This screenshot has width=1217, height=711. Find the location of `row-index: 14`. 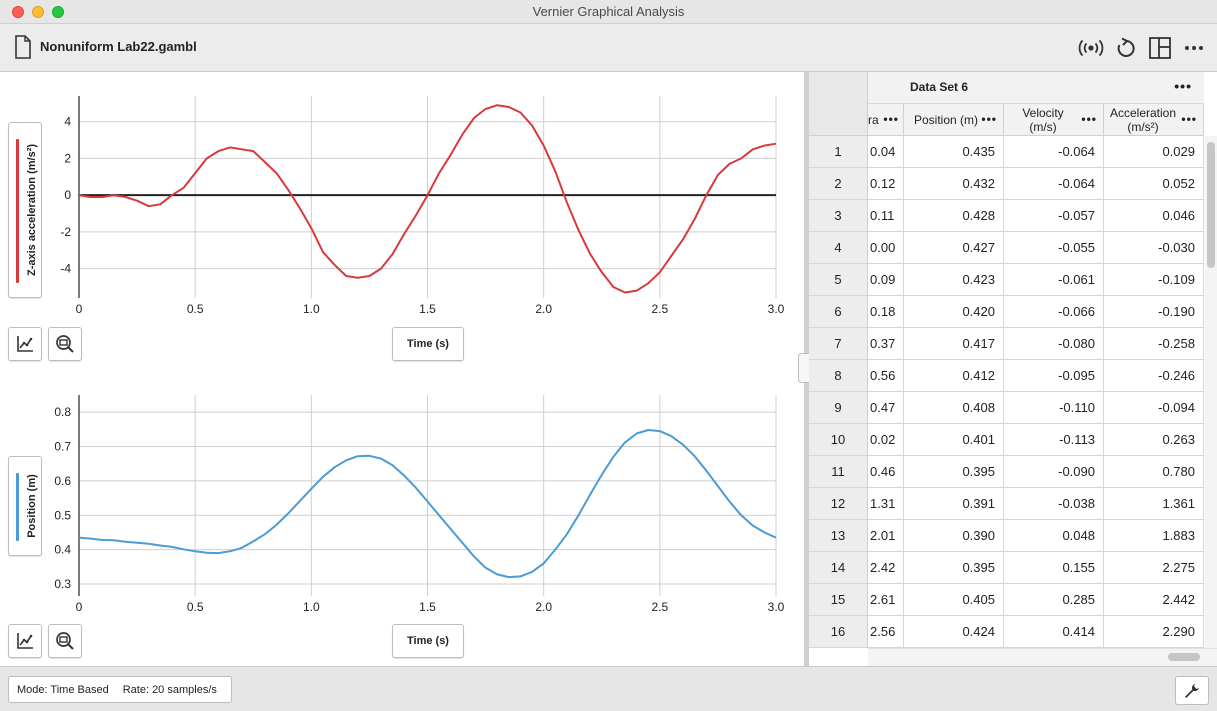

row-index: 14 is located at coordinates (838, 567).